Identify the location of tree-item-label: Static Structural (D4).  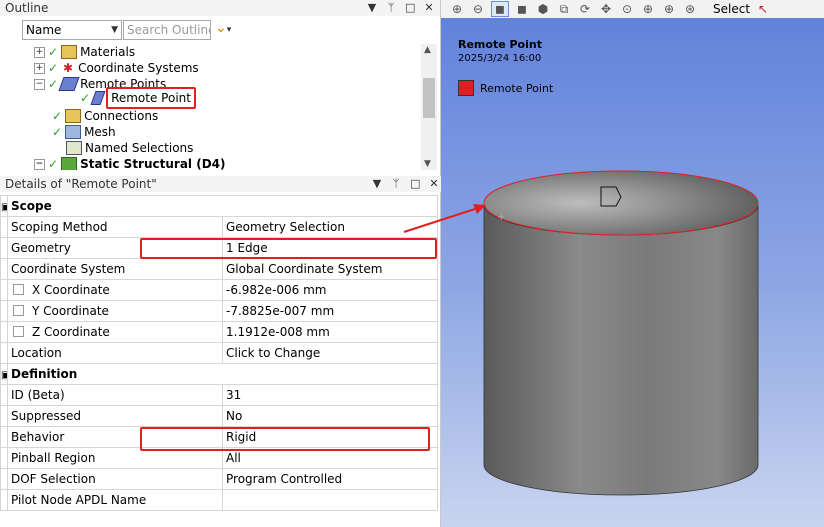
(153, 163).